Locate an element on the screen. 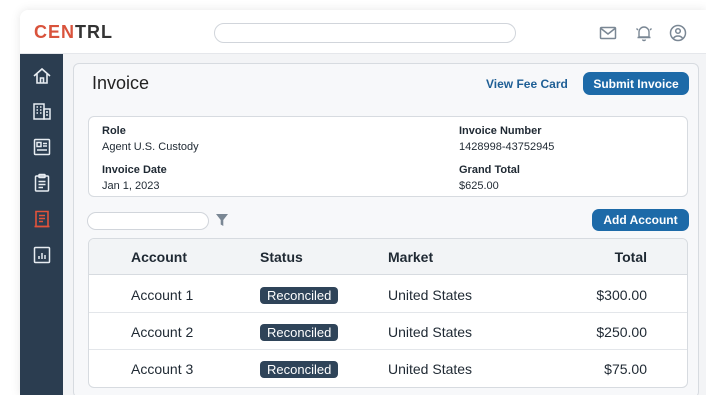  column-header-account: Account is located at coordinates (159, 257).